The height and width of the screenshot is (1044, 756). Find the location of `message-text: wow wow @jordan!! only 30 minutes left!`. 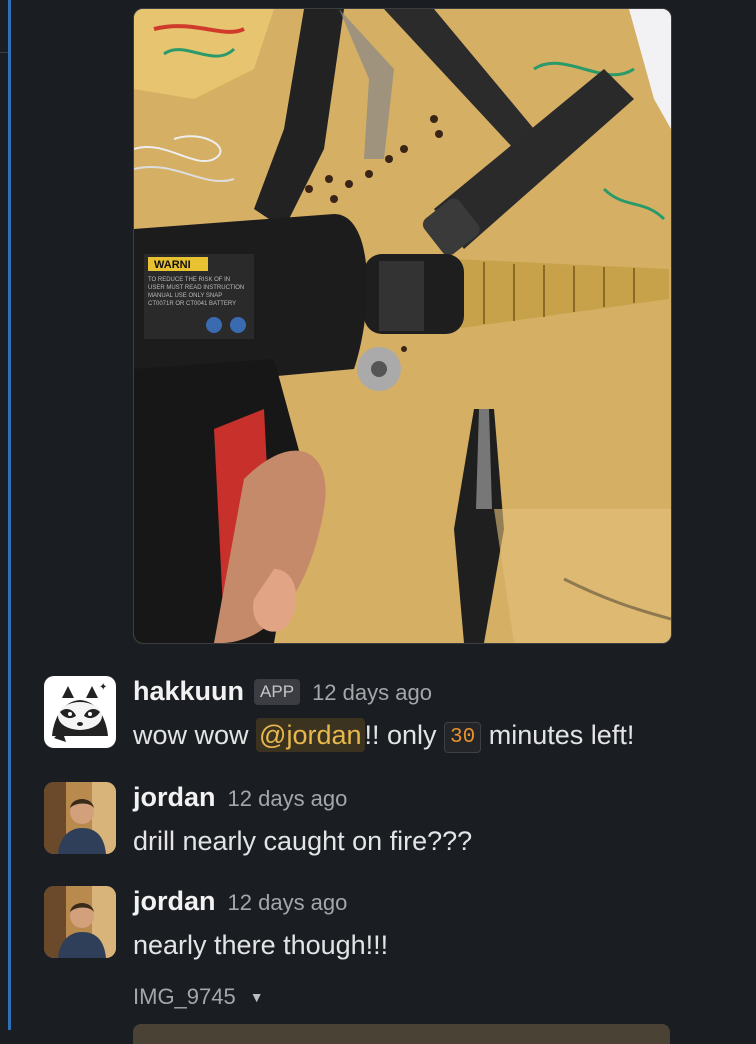

message-text: wow wow @jordan!! only 30 minutes left! is located at coordinates (384, 735).